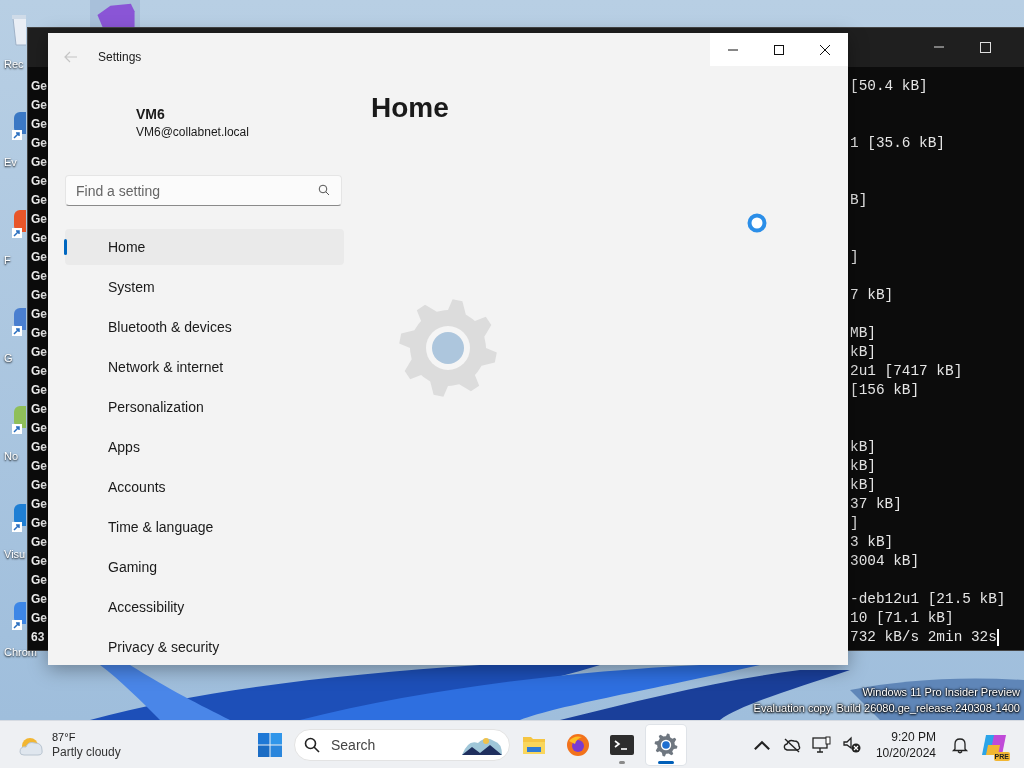 The width and height of the screenshot is (1024, 768). Describe the element at coordinates (204, 447) in the screenshot. I see `nav-item: Apps` at that location.